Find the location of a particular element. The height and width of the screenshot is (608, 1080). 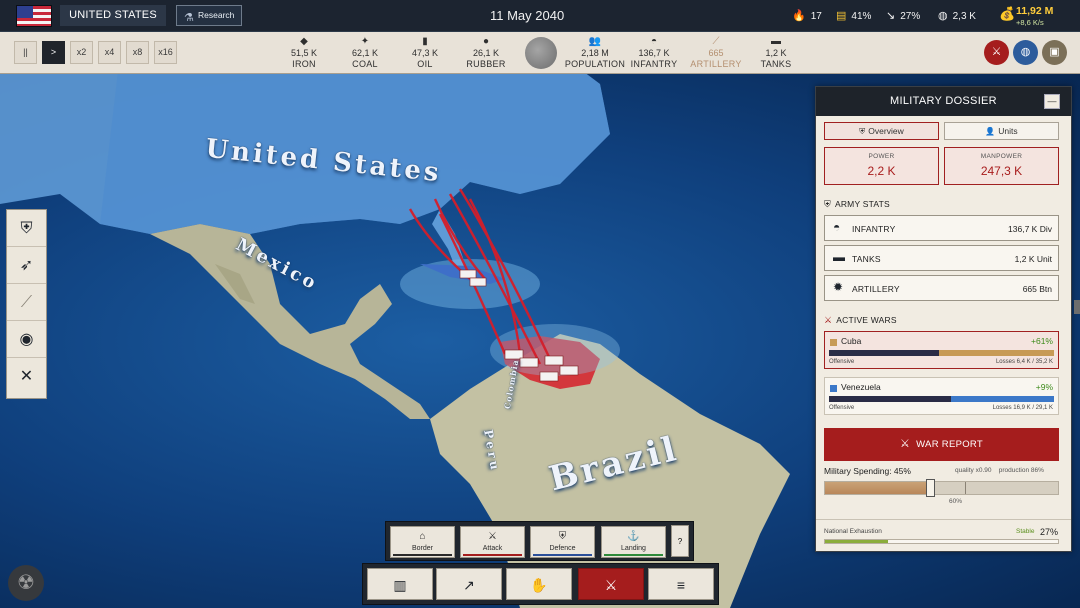

resource-tanks: ▬ 1,2 K TANKS is located at coordinates (776, 52).